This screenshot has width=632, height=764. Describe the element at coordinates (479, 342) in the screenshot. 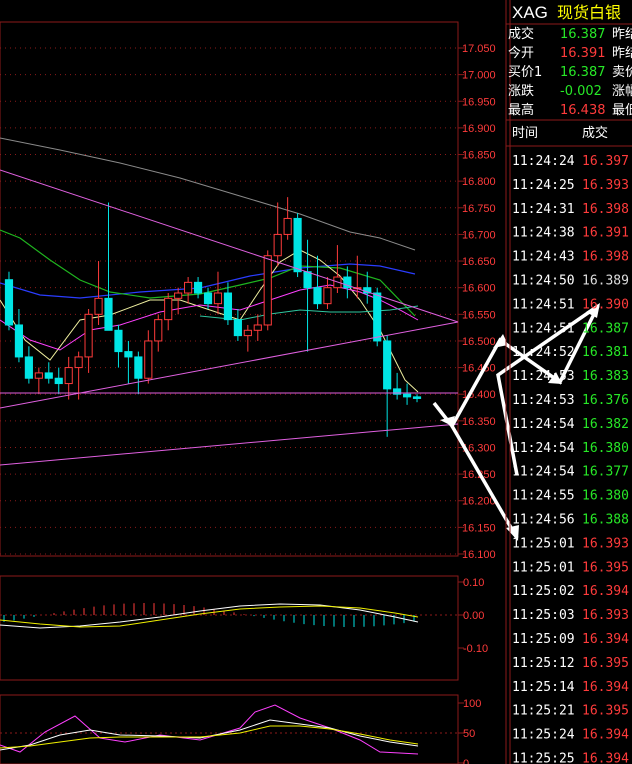

I see `price-tick-label: 16.500` at that location.